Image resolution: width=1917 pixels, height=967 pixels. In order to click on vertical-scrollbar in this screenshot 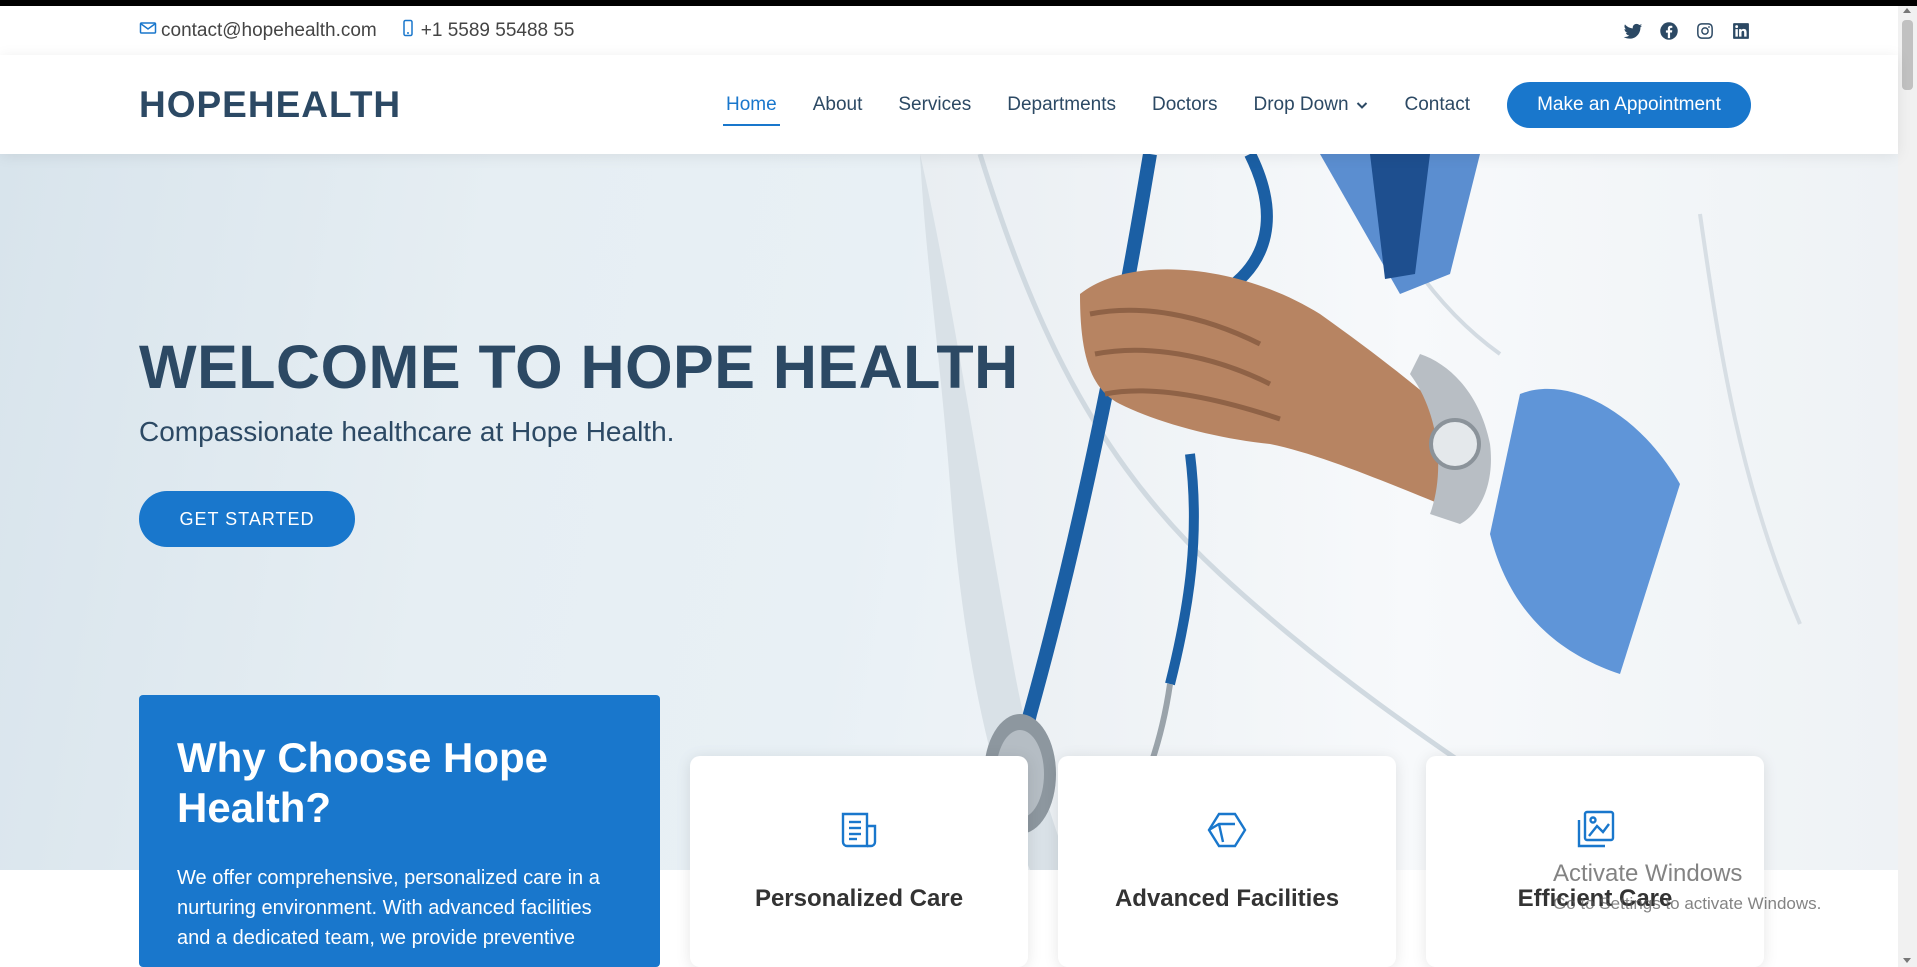, I will do `click(1907, 486)`.